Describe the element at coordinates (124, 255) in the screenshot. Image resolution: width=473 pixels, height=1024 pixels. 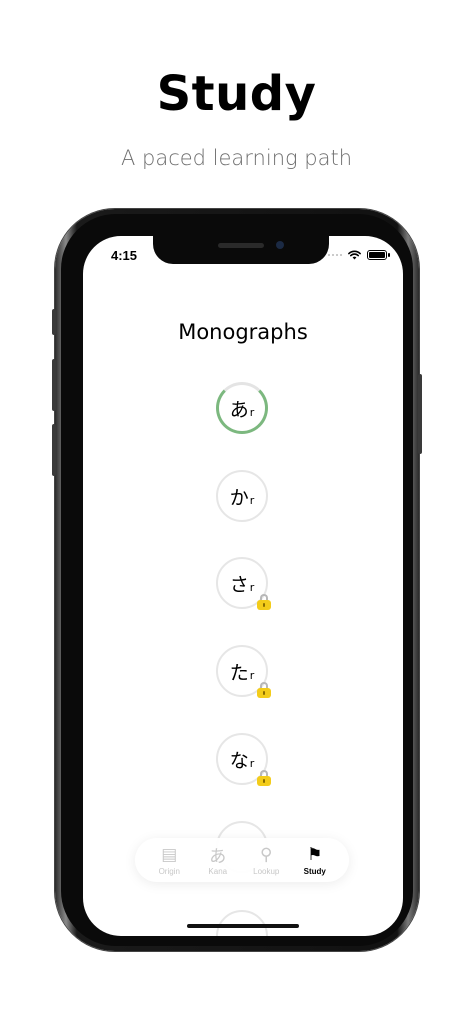
I see `status-time: 4:15` at that location.